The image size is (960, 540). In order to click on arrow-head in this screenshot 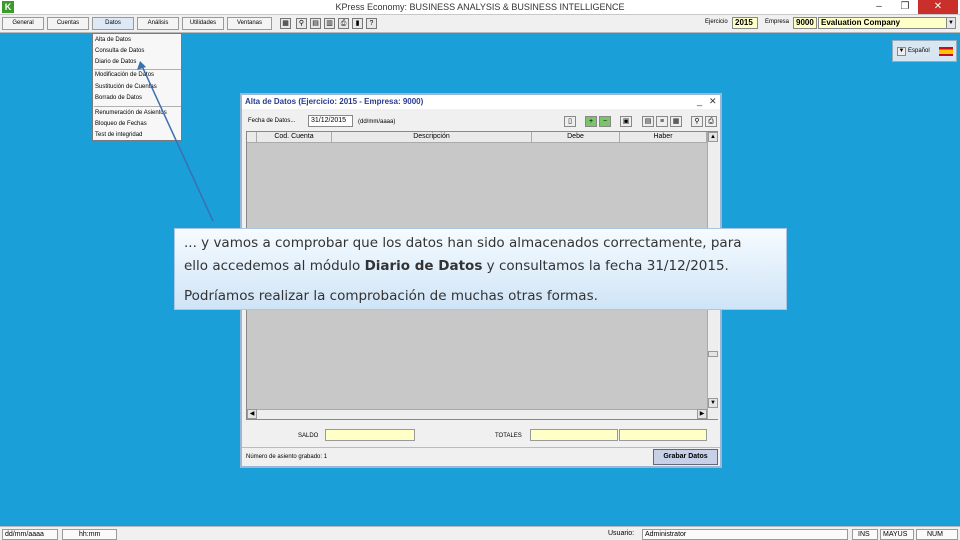, I will do `click(141, 65)`.